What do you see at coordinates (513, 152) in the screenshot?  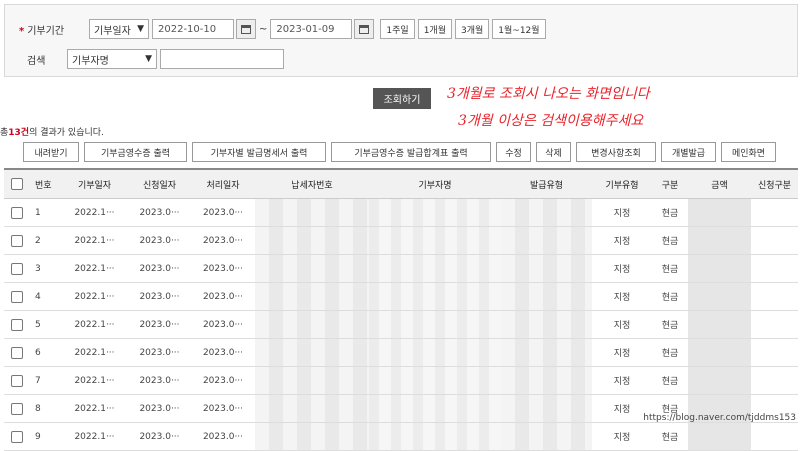 I see `edit-button: 수정` at bounding box center [513, 152].